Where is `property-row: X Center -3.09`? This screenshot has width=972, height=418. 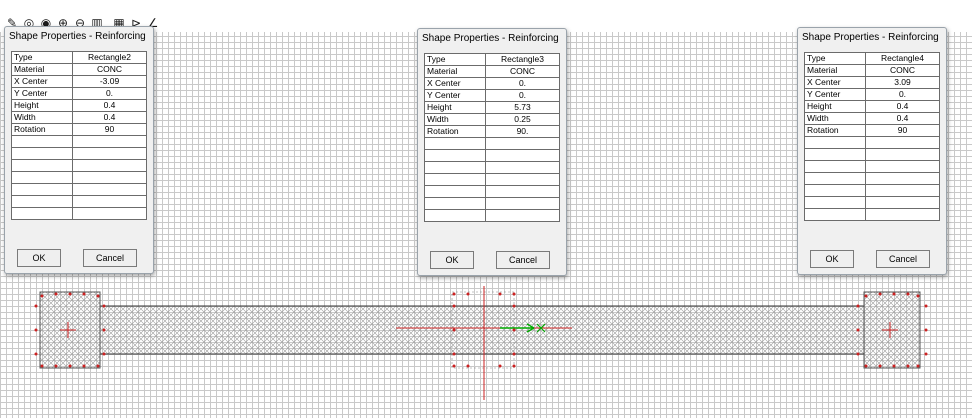 property-row: X Center -3.09 is located at coordinates (79, 81).